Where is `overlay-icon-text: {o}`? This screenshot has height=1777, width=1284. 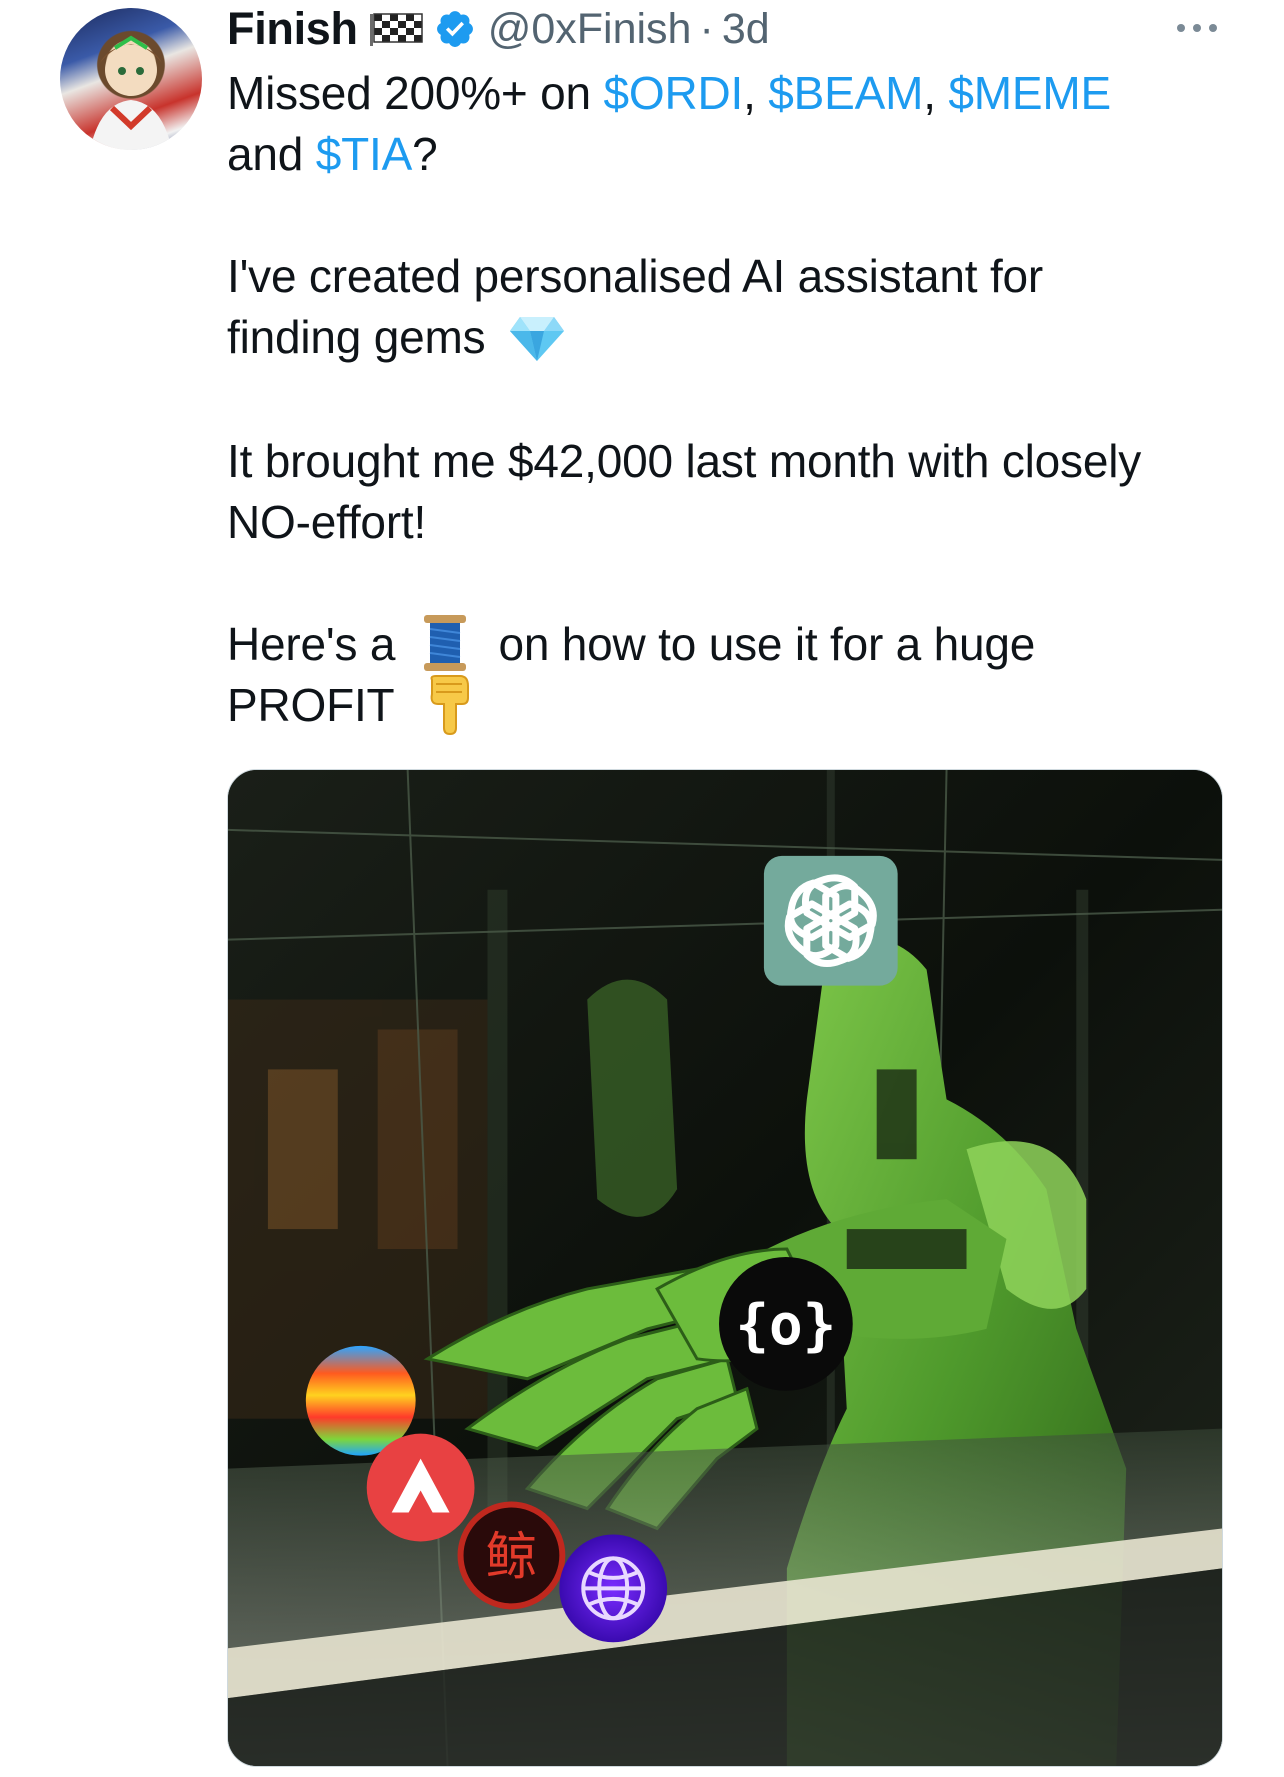 overlay-icon-text: {o} is located at coordinates (785, 1325).